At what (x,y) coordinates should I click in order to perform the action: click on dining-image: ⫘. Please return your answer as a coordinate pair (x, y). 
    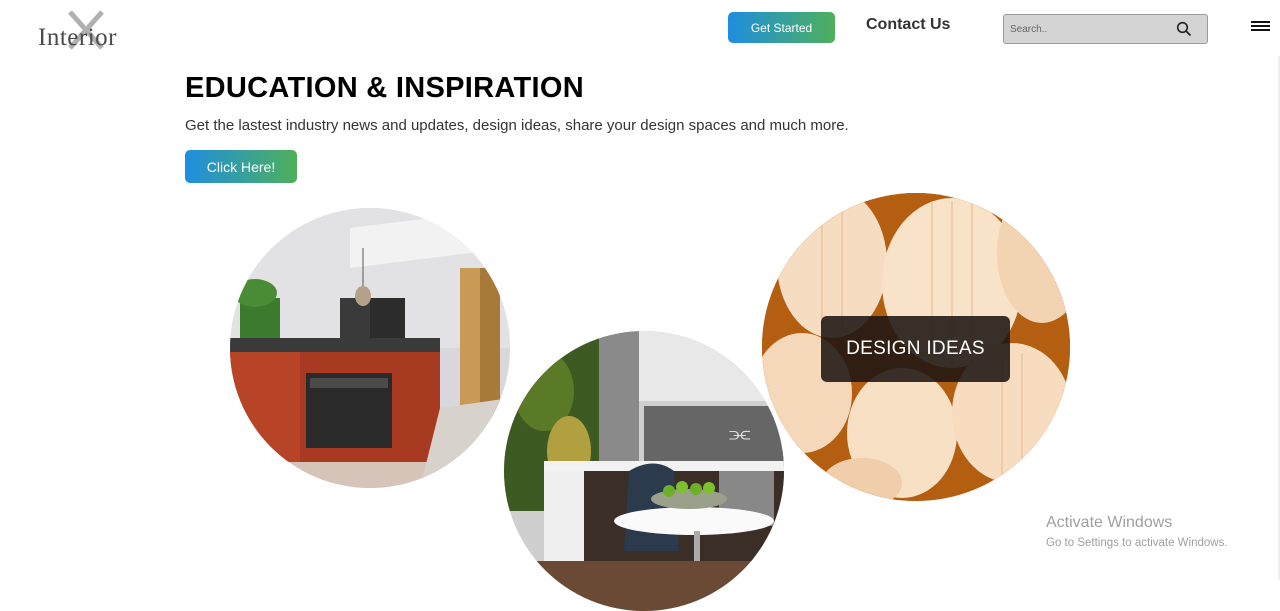
    Looking at the image, I should click on (644, 471).